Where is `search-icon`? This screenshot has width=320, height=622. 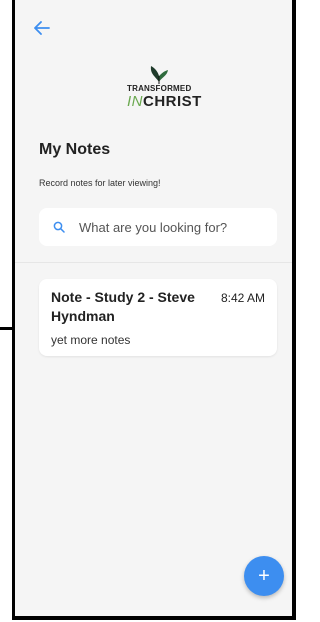 search-icon is located at coordinates (59, 227).